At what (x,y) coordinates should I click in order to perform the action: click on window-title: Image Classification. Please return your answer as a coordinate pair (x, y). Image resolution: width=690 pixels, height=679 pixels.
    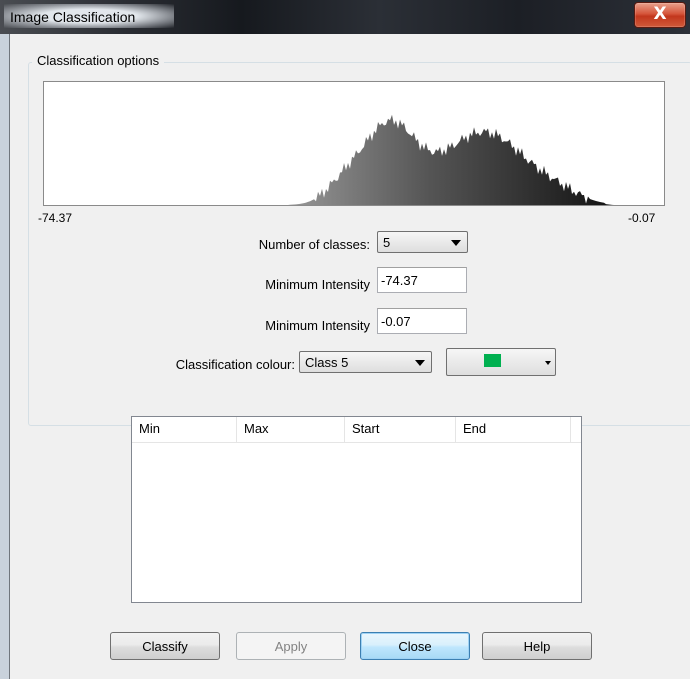
    Looking at the image, I should click on (73, 17).